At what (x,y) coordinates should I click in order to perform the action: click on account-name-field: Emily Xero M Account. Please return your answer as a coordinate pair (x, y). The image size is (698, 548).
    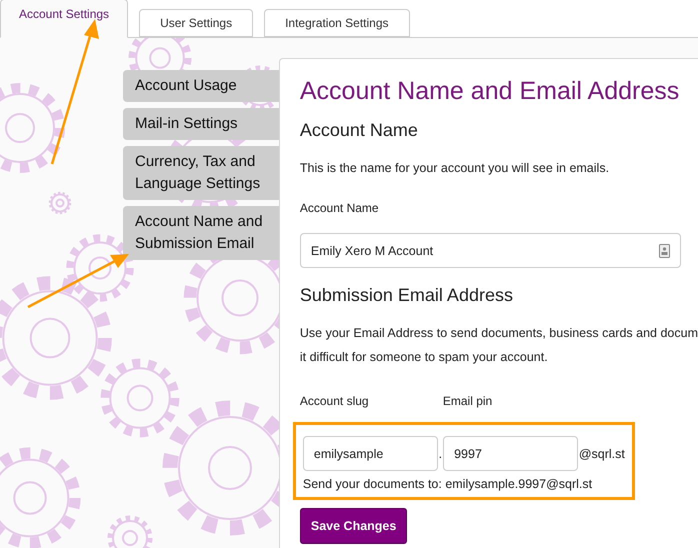
    Looking at the image, I should click on (490, 250).